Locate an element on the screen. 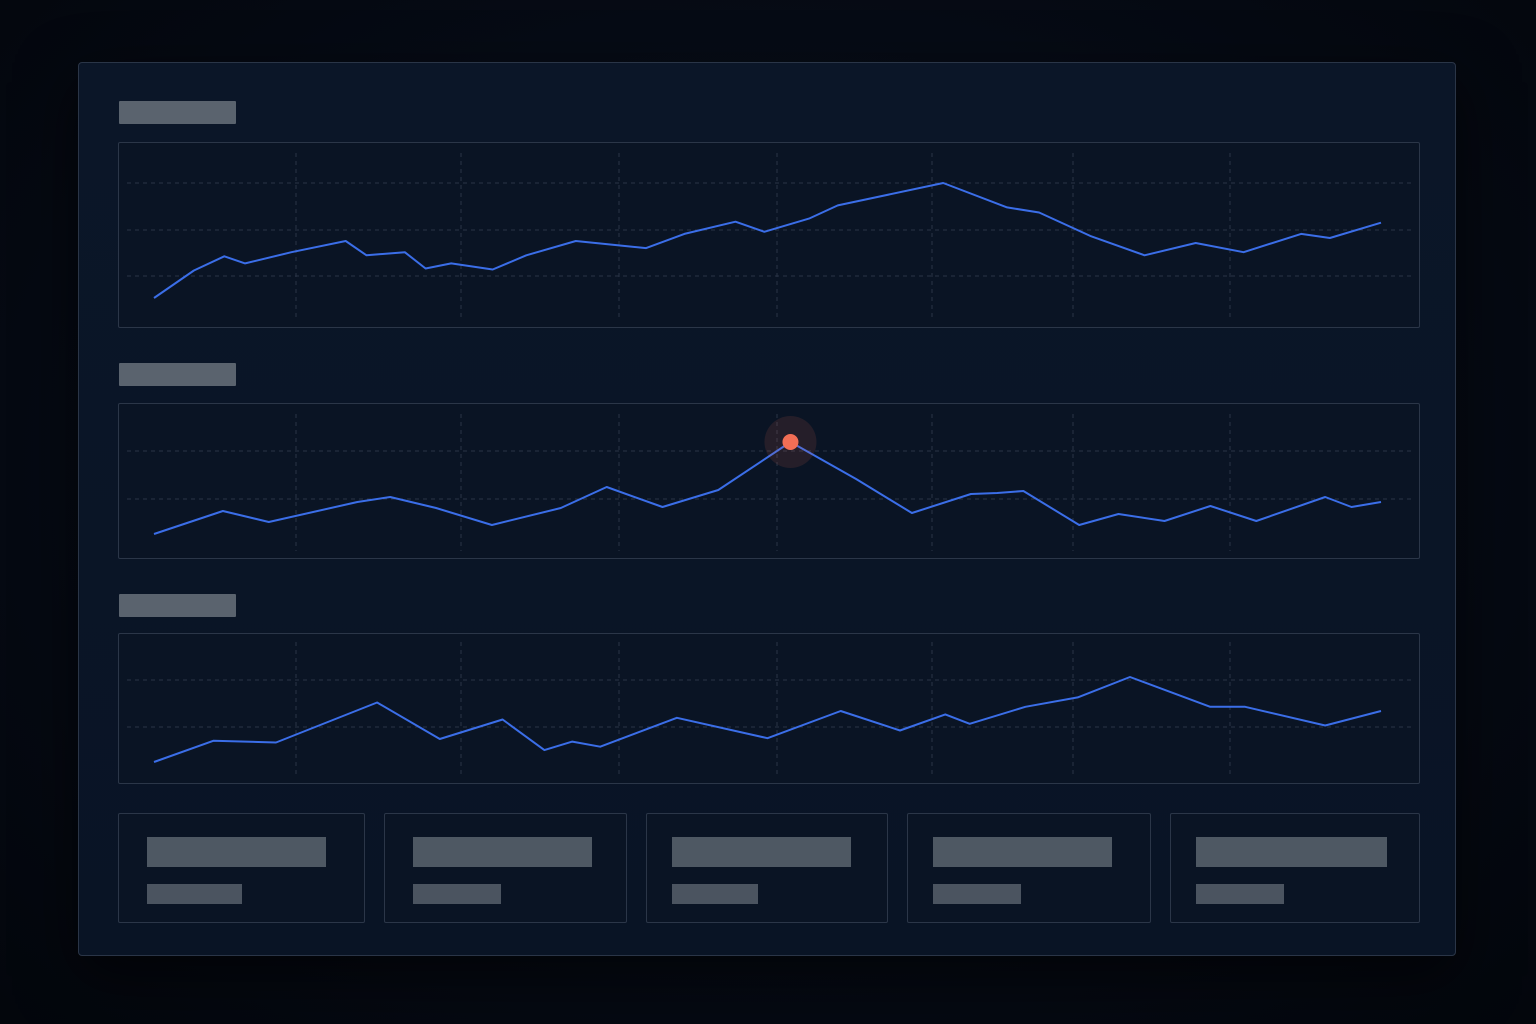 The height and width of the screenshot is (1024, 1536). chart-2-highlight-point is located at coordinates (790, 442).